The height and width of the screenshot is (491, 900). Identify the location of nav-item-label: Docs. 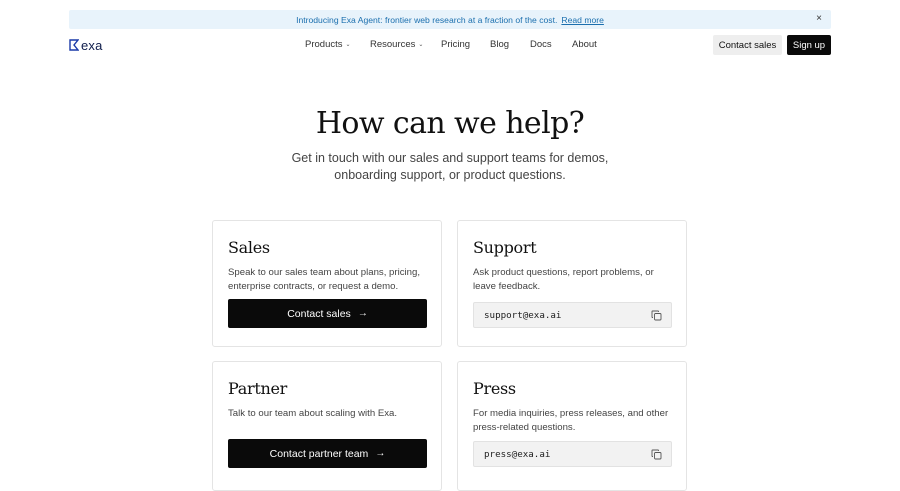
(541, 44).